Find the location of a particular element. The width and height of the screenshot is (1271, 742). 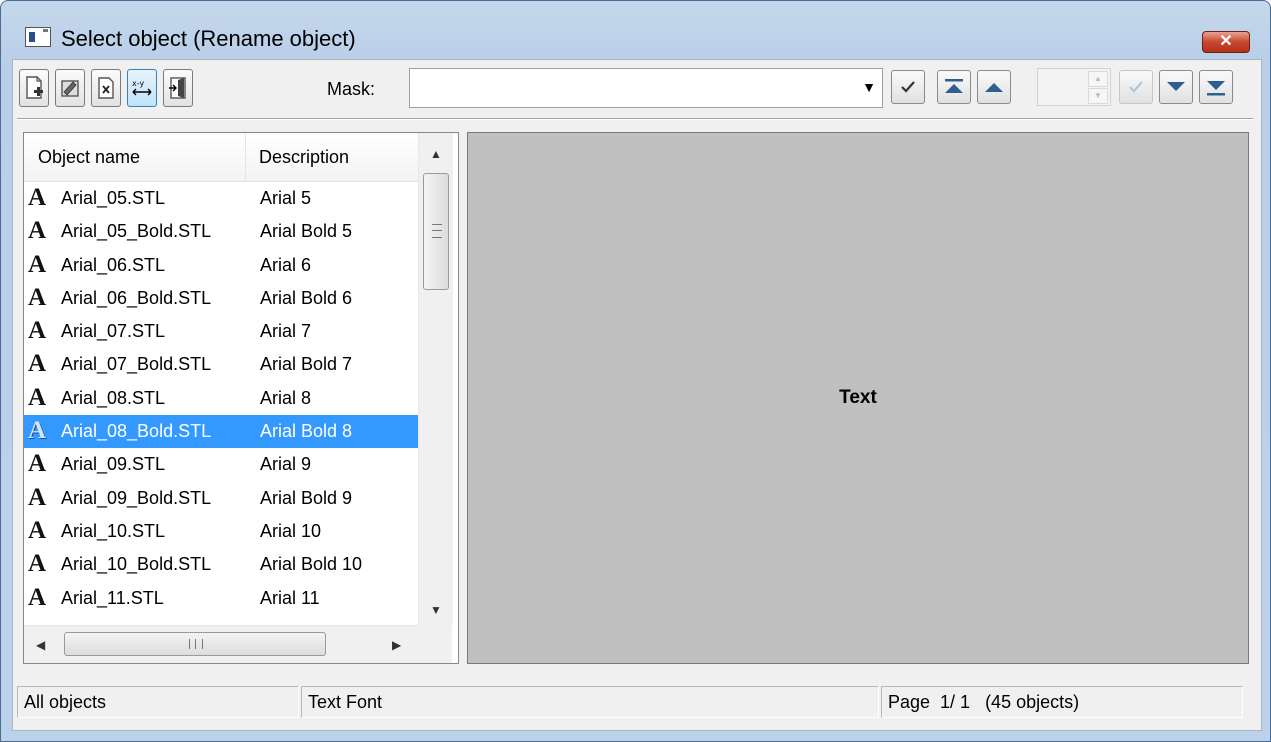

mask-combobox: ▼ is located at coordinates (646, 88).